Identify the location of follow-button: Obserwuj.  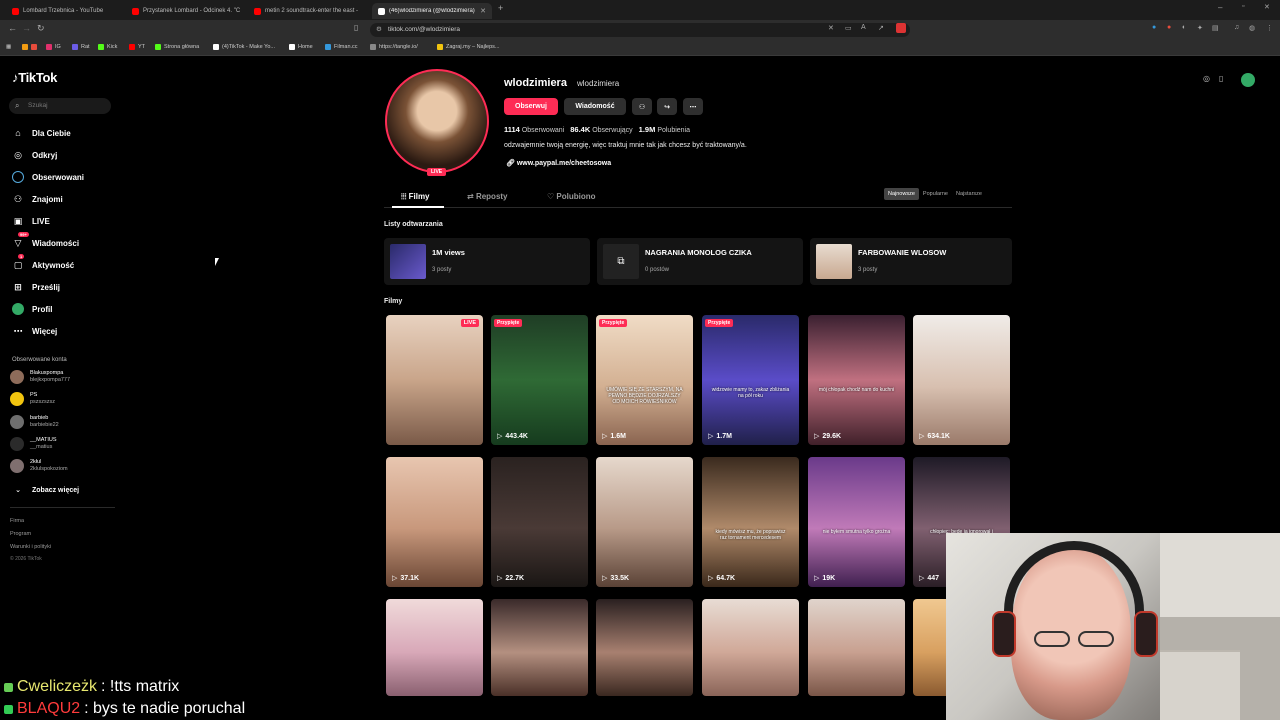
(531, 106).